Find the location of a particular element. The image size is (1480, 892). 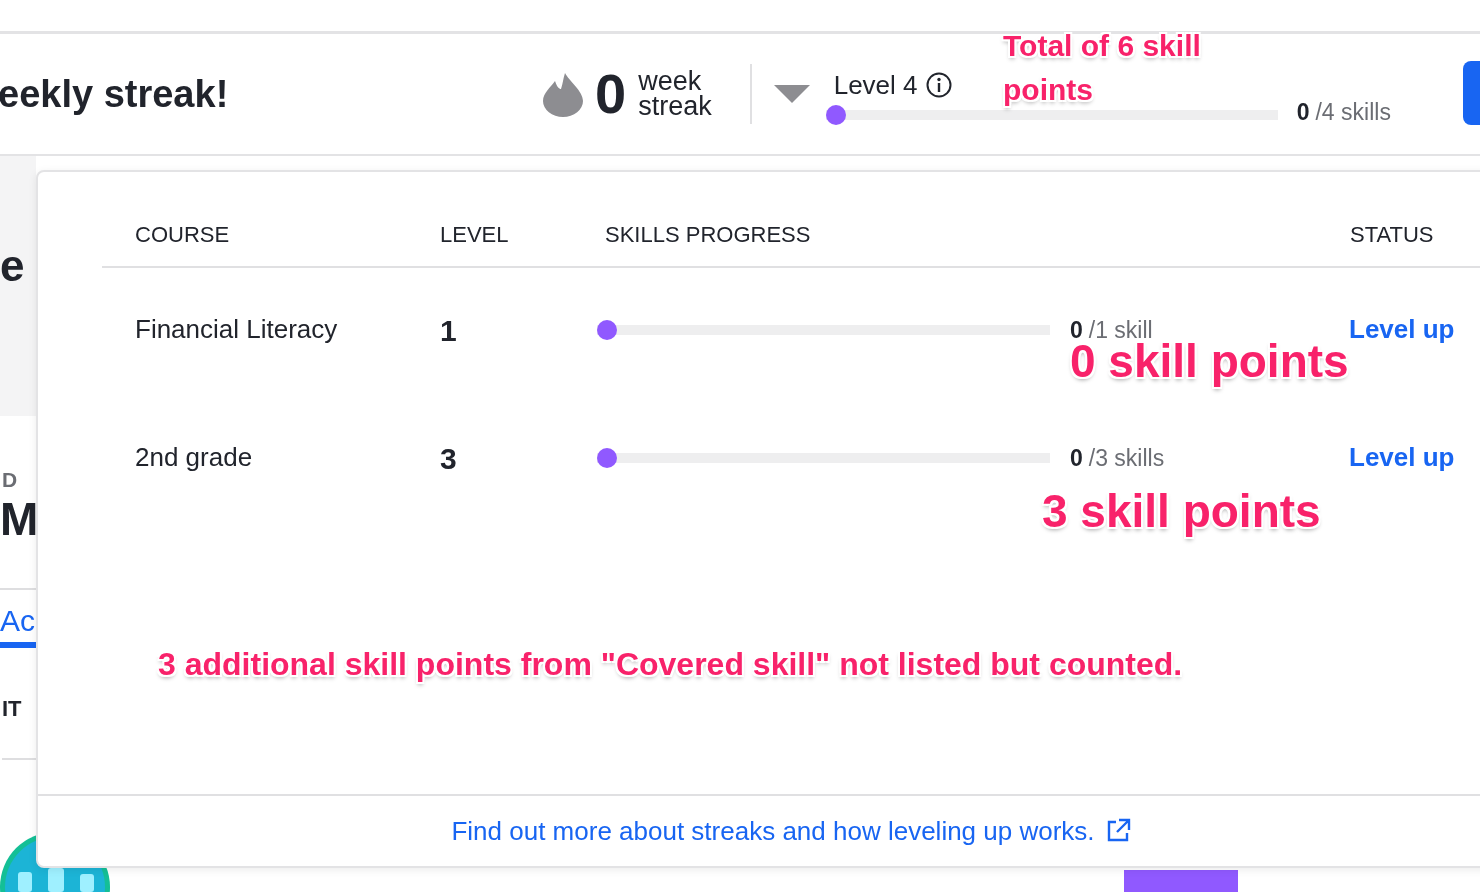

info-icon is located at coordinates (938, 85).